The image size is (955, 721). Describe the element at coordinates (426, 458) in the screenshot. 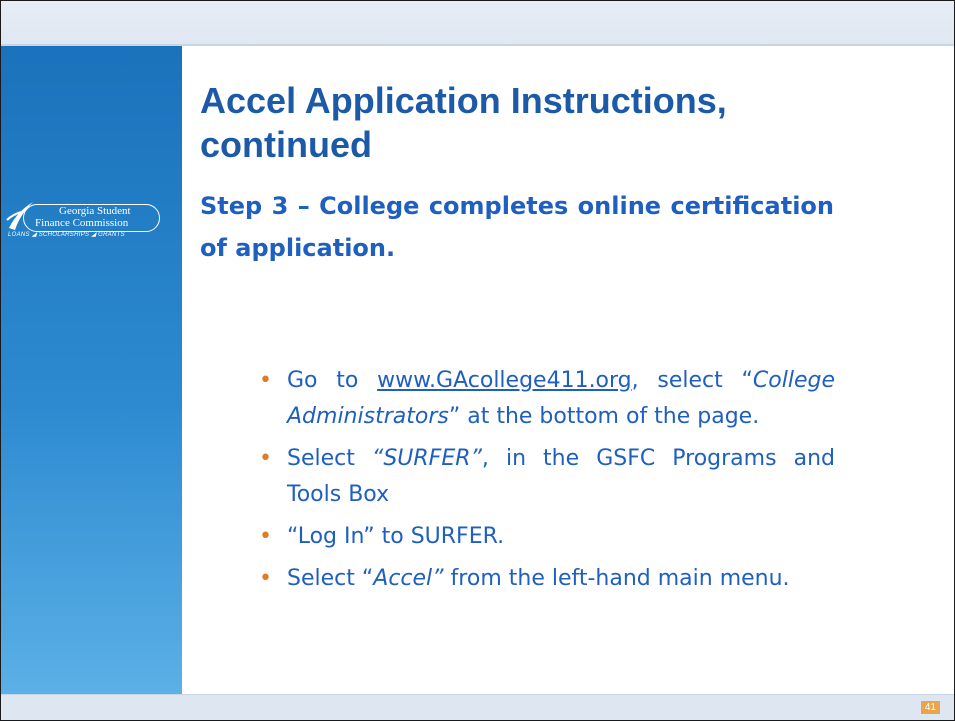

I see `b2-emphasis: “SURFER”` at that location.